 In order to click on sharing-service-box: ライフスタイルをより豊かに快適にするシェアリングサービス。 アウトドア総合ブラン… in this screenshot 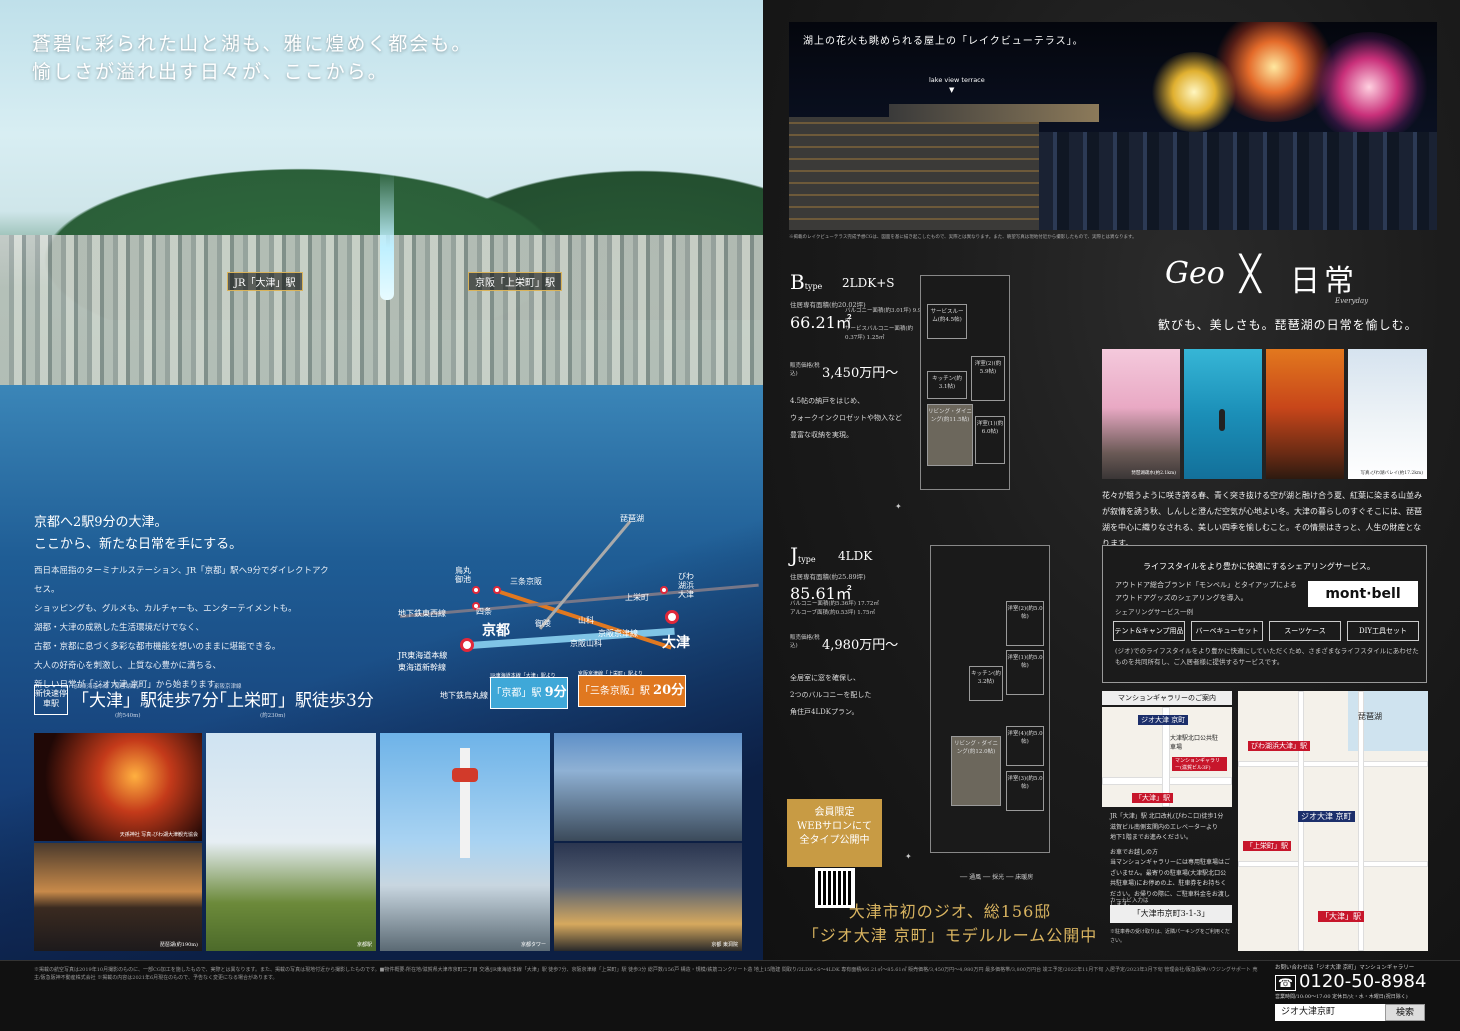, I will do `click(1264, 614)`.